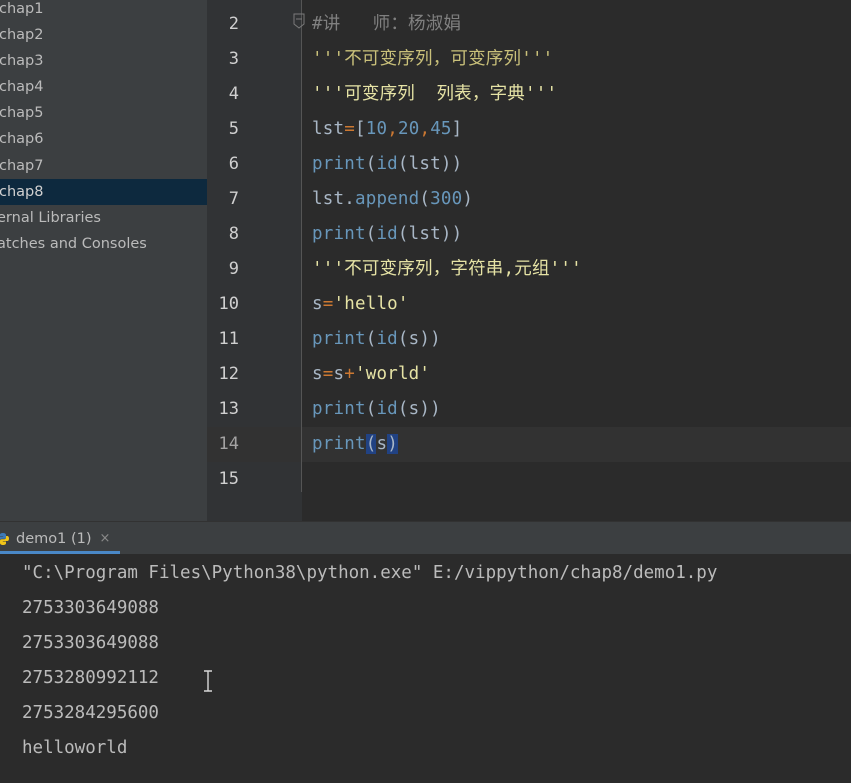 The width and height of the screenshot is (851, 783). What do you see at coordinates (208, 681) in the screenshot?
I see `text-cursor-icon` at bounding box center [208, 681].